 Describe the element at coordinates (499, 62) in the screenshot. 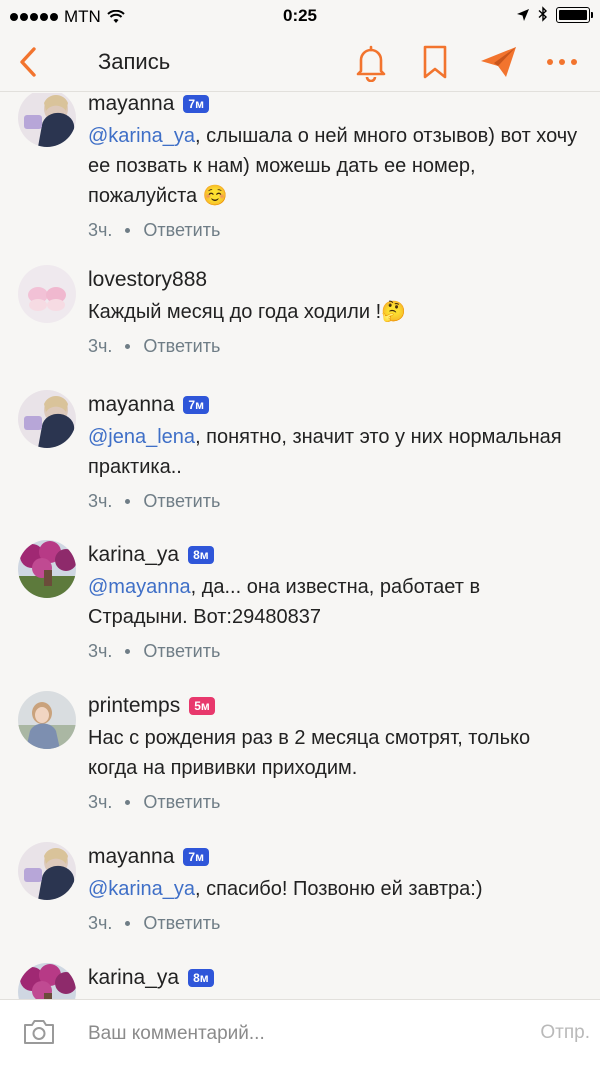

I see `send-icon` at that location.